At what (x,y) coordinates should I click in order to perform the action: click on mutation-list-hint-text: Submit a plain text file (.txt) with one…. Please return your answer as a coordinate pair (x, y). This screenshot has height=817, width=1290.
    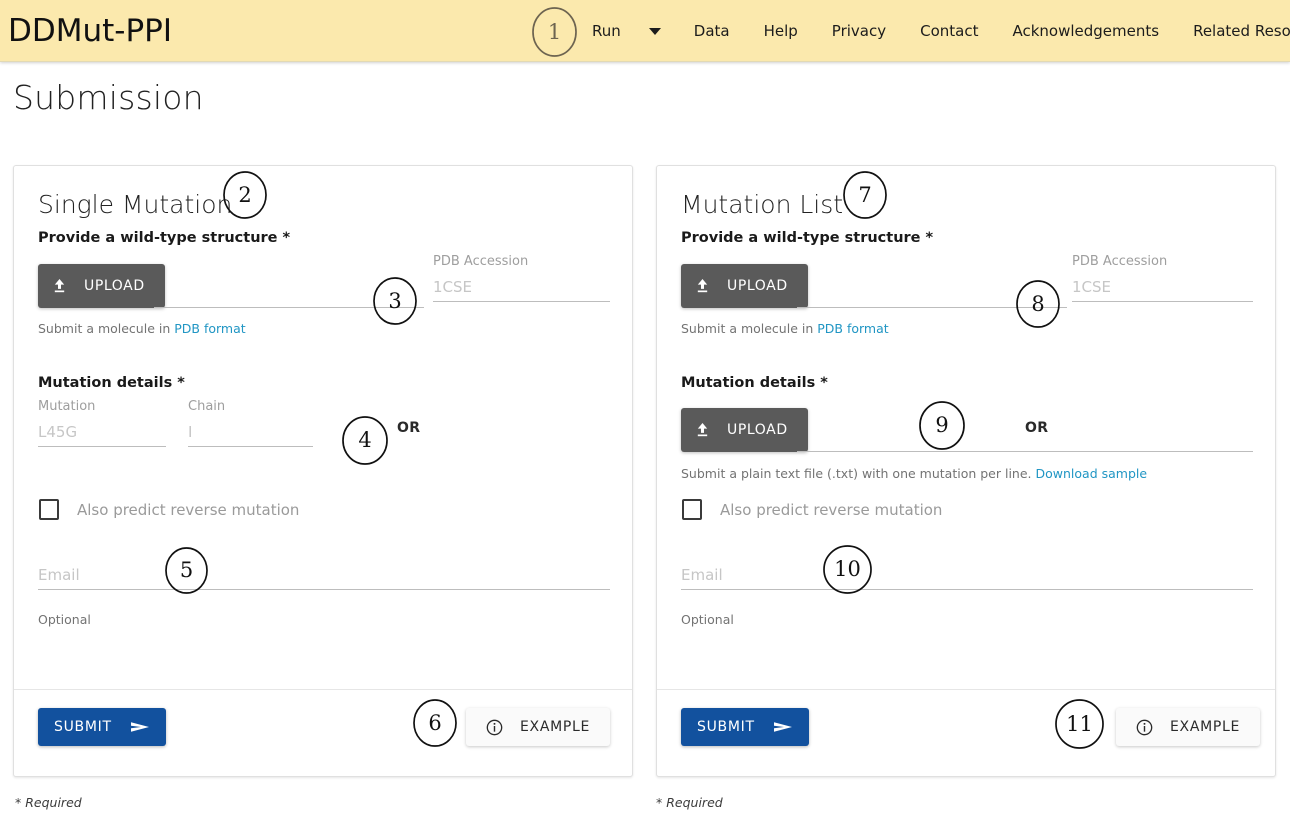
    Looking at the image, I should click on (858, 473).